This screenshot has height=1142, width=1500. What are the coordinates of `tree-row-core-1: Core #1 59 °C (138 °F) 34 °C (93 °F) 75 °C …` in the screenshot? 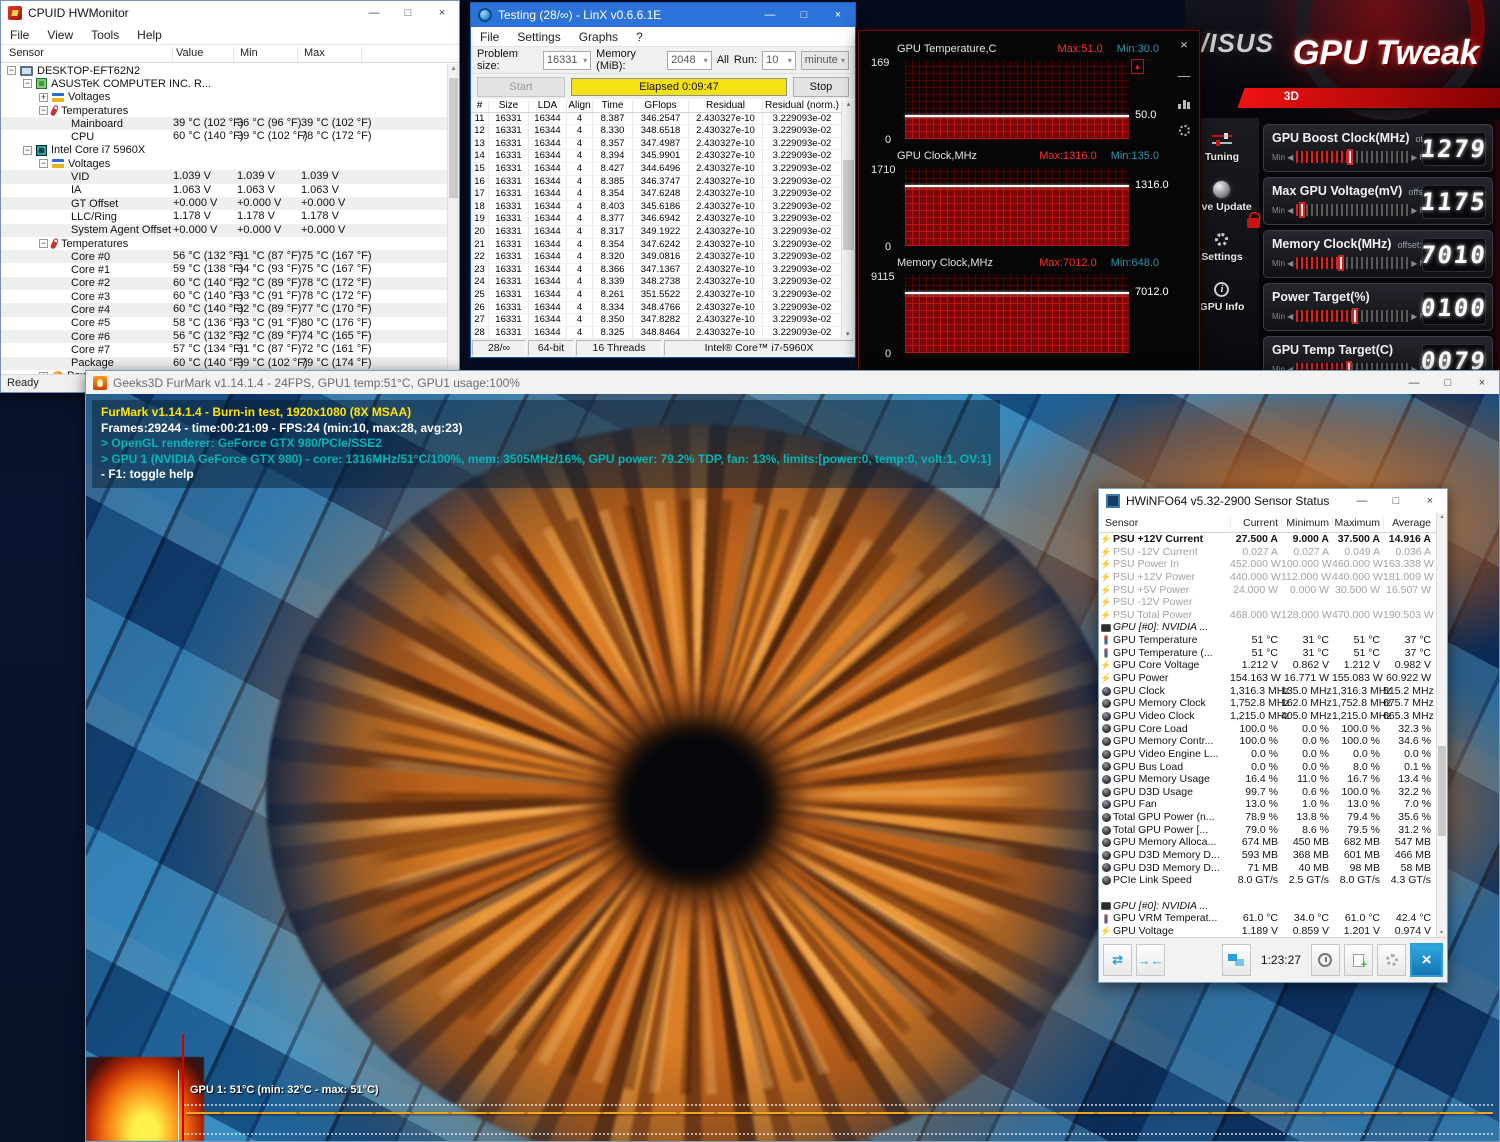 It's located at (224, 269).